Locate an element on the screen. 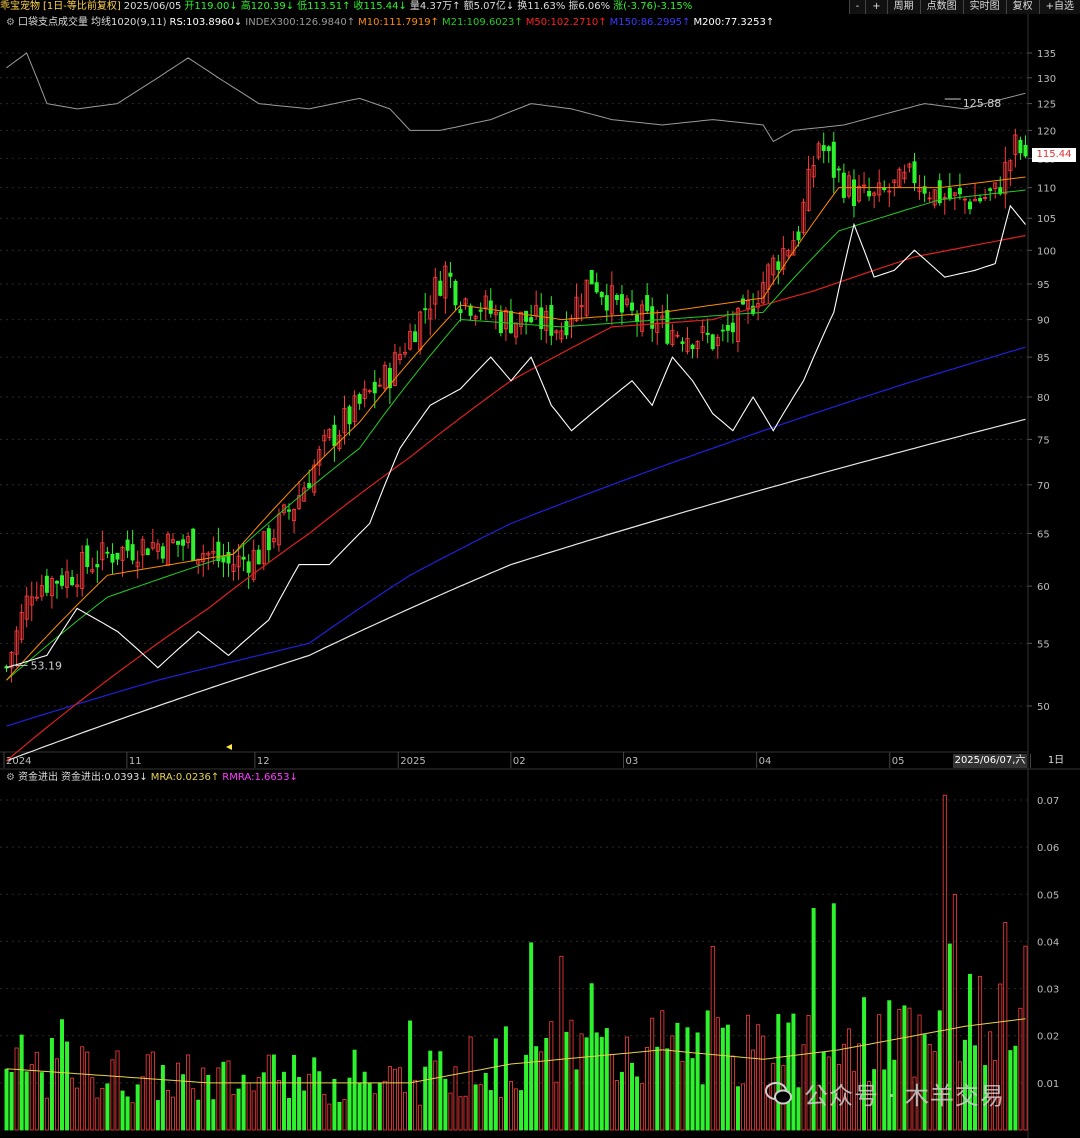 Image resolution: width=1080 pixels, height=1138 pixels. period-button: 1日 is located at coordinates (1055, 761).